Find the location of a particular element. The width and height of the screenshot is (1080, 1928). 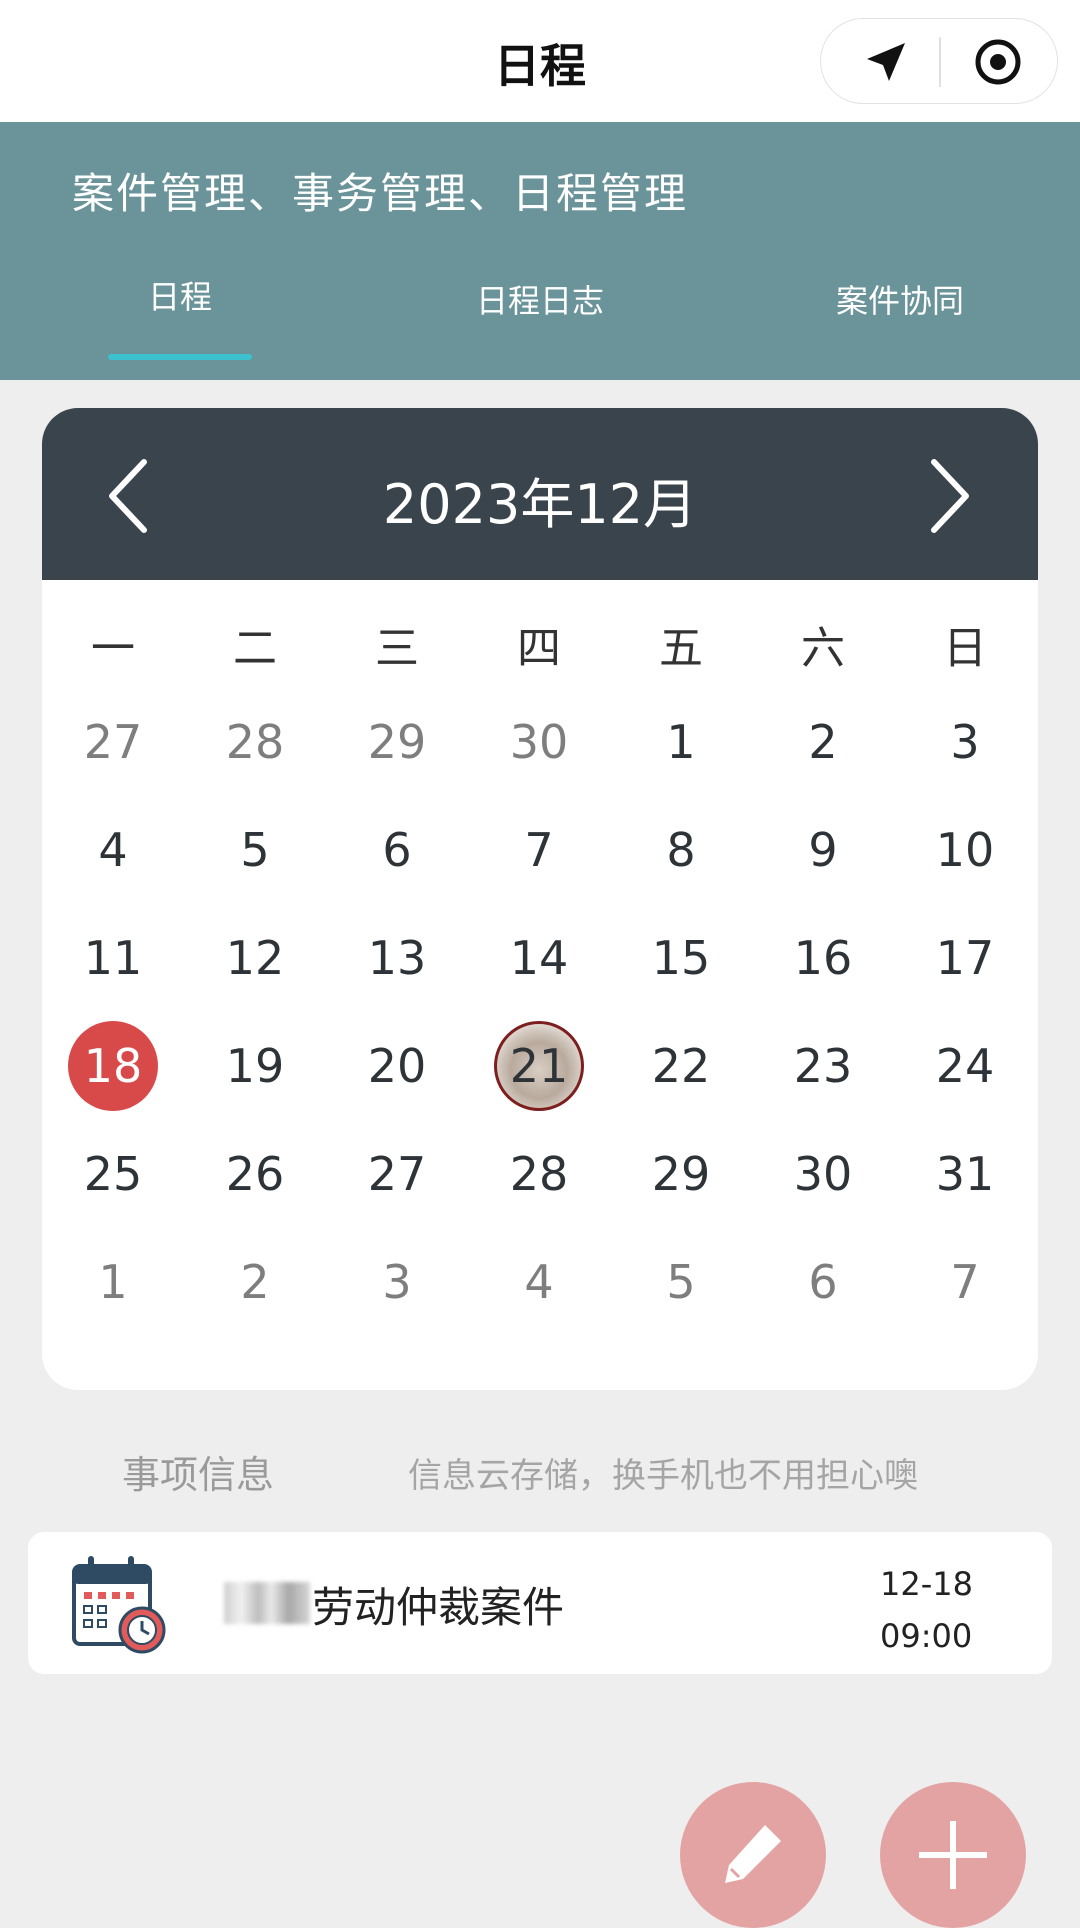

weekday-label: 三 is located at coordinates (397, 648).